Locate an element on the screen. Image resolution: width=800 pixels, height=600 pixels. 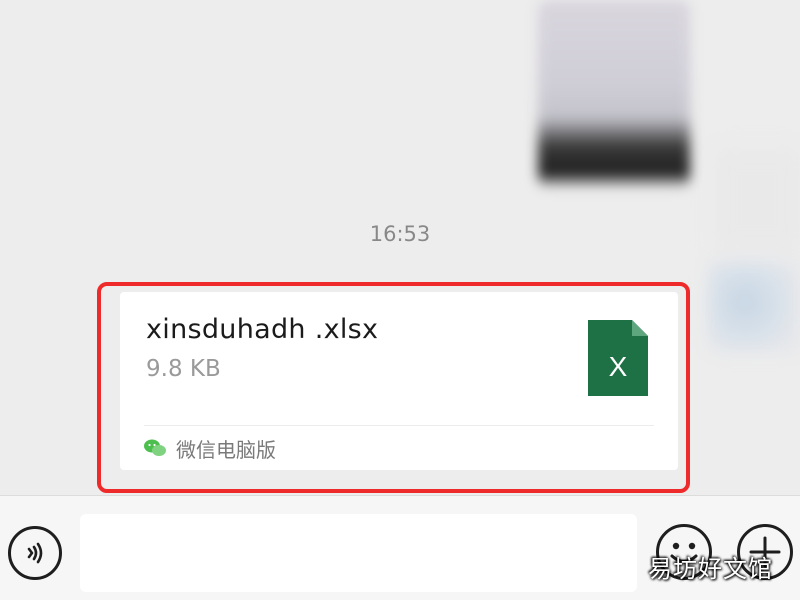
source-label: 微信电脑版 is located at coordinates (226, 449).